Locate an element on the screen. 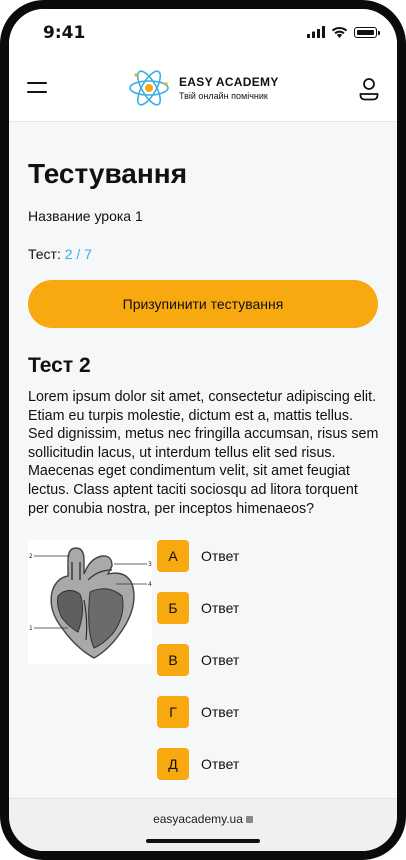  signal-icon is located at coordinates (316, 32).